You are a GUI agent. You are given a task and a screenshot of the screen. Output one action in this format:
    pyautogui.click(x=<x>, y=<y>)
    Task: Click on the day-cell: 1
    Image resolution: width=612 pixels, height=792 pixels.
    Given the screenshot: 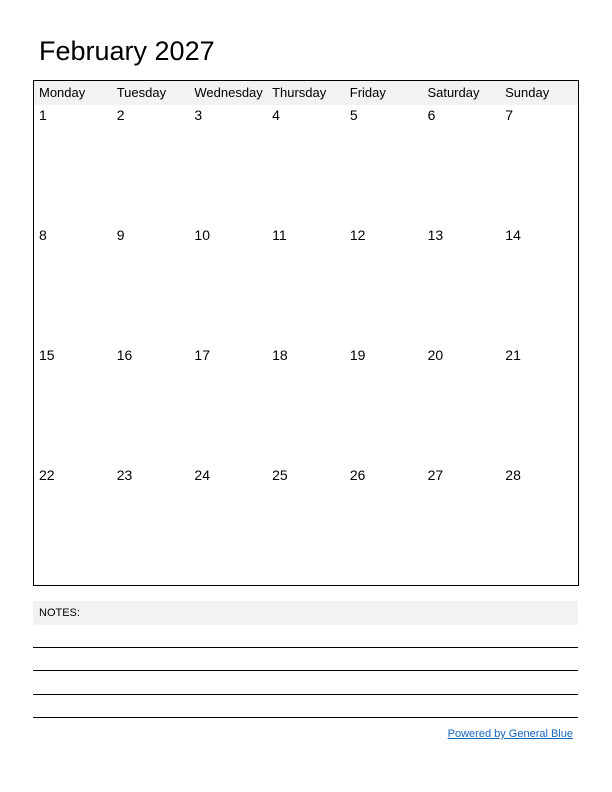 What is the action you would take?
    pyautogui.click(x=43, y=115)
    